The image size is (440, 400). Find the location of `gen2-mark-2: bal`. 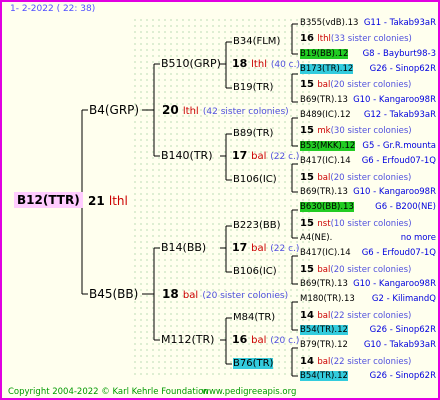

gen2-mark-2: bal is located at coordinates (259, 156).